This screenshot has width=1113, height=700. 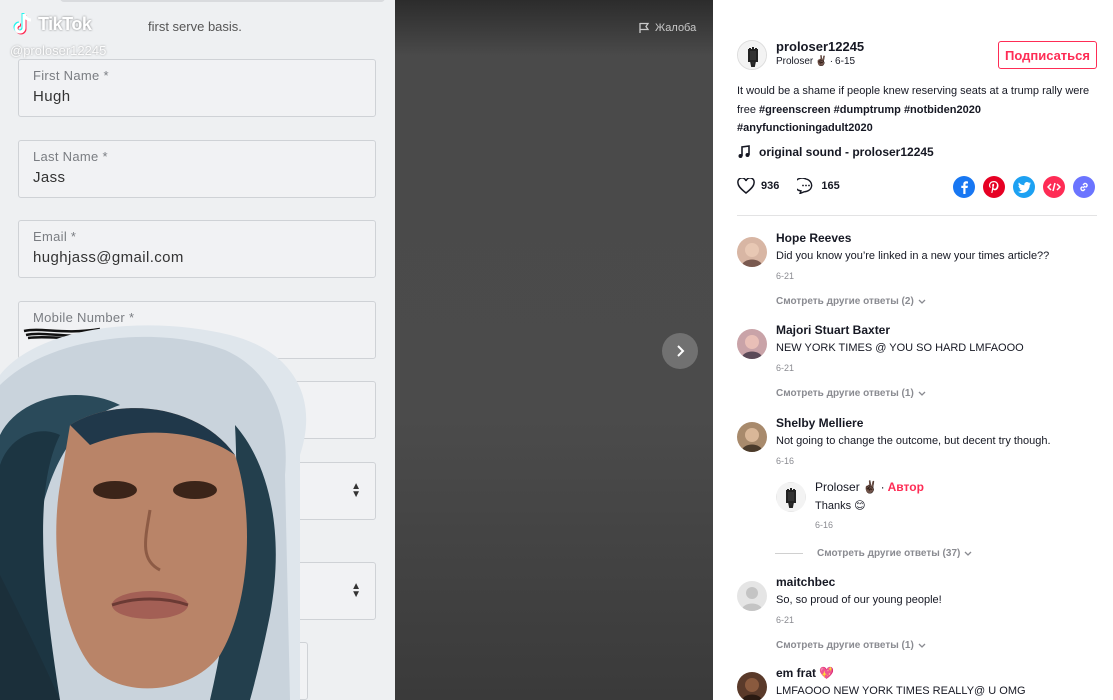 What do you see at coordinates (845, 301) in the screenshot?
I see `view-more-label: Смотреть другие ответы (2)` at bounding box center [845, 301].